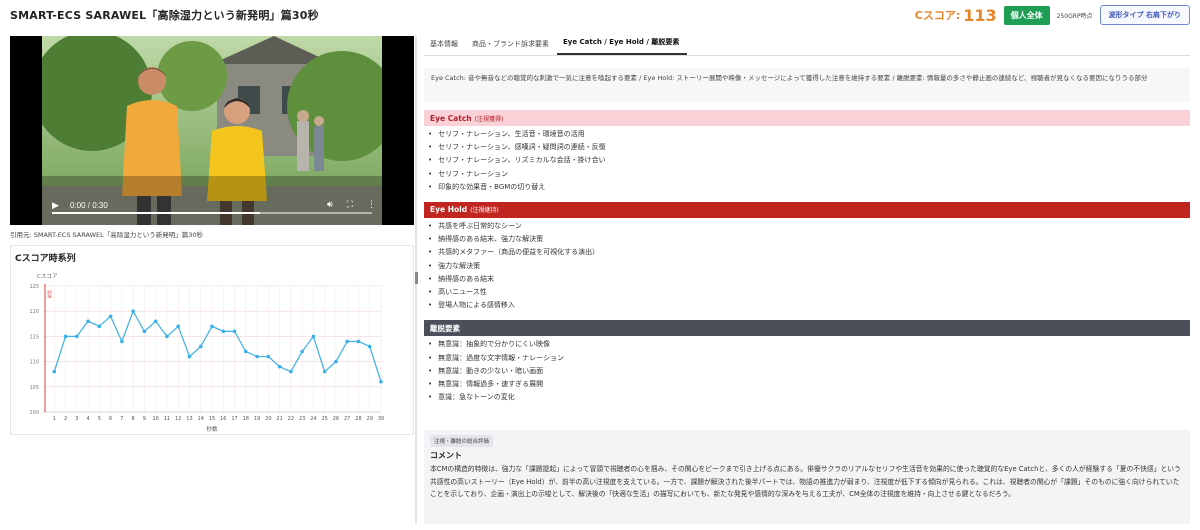  Describe the element at coordinates (302, 419) in the screenshot. I see `x-tick-label: 23` at that location.